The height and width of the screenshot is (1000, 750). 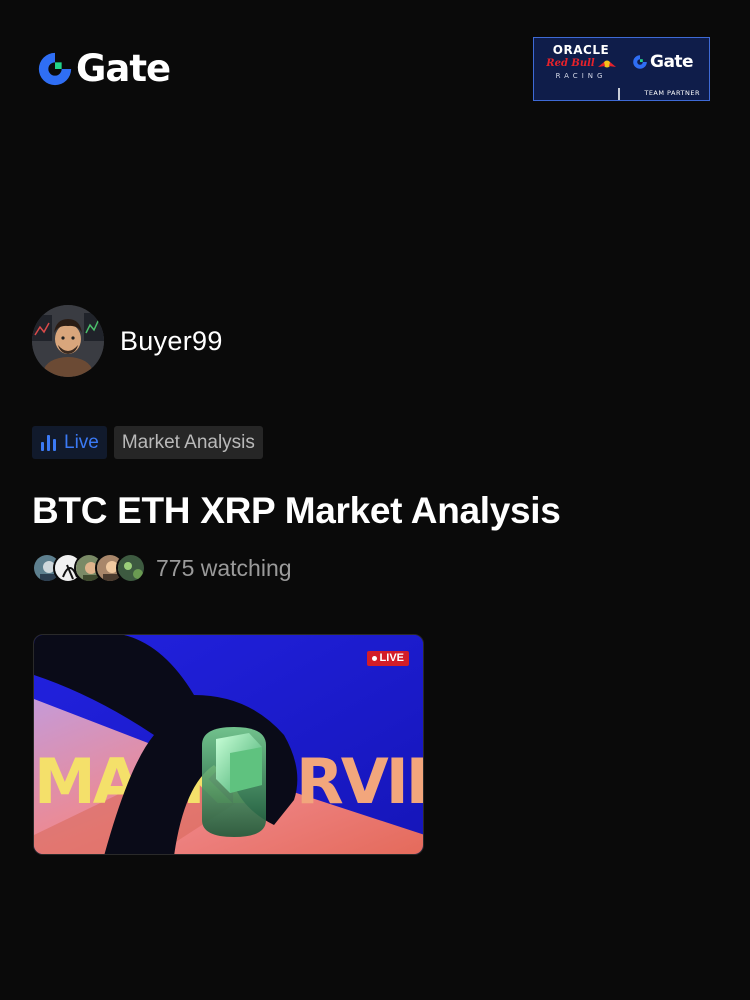 I want to click on watching-count: 775 watching, so click(x=224, y=567).